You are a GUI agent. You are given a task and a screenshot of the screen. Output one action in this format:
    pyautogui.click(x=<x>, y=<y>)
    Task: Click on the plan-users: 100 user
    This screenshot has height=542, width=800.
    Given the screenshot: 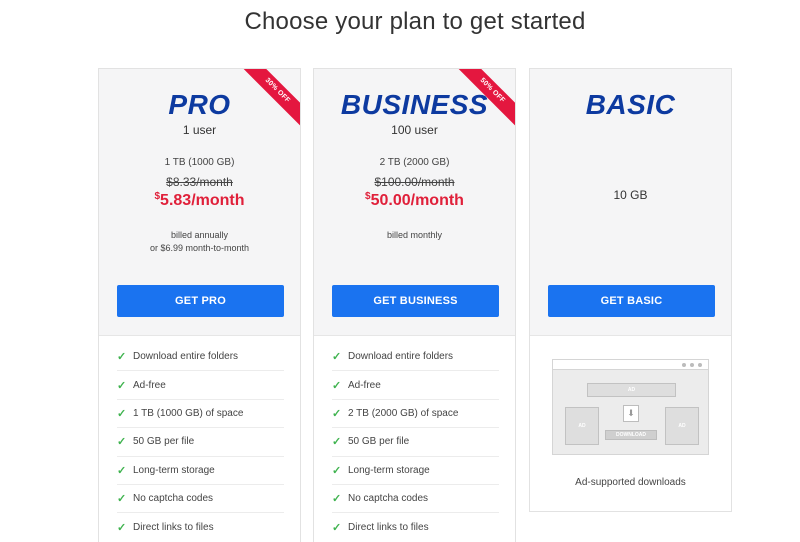 What is the action you would take?
    pyautogui.click(x=414, y=130)
    